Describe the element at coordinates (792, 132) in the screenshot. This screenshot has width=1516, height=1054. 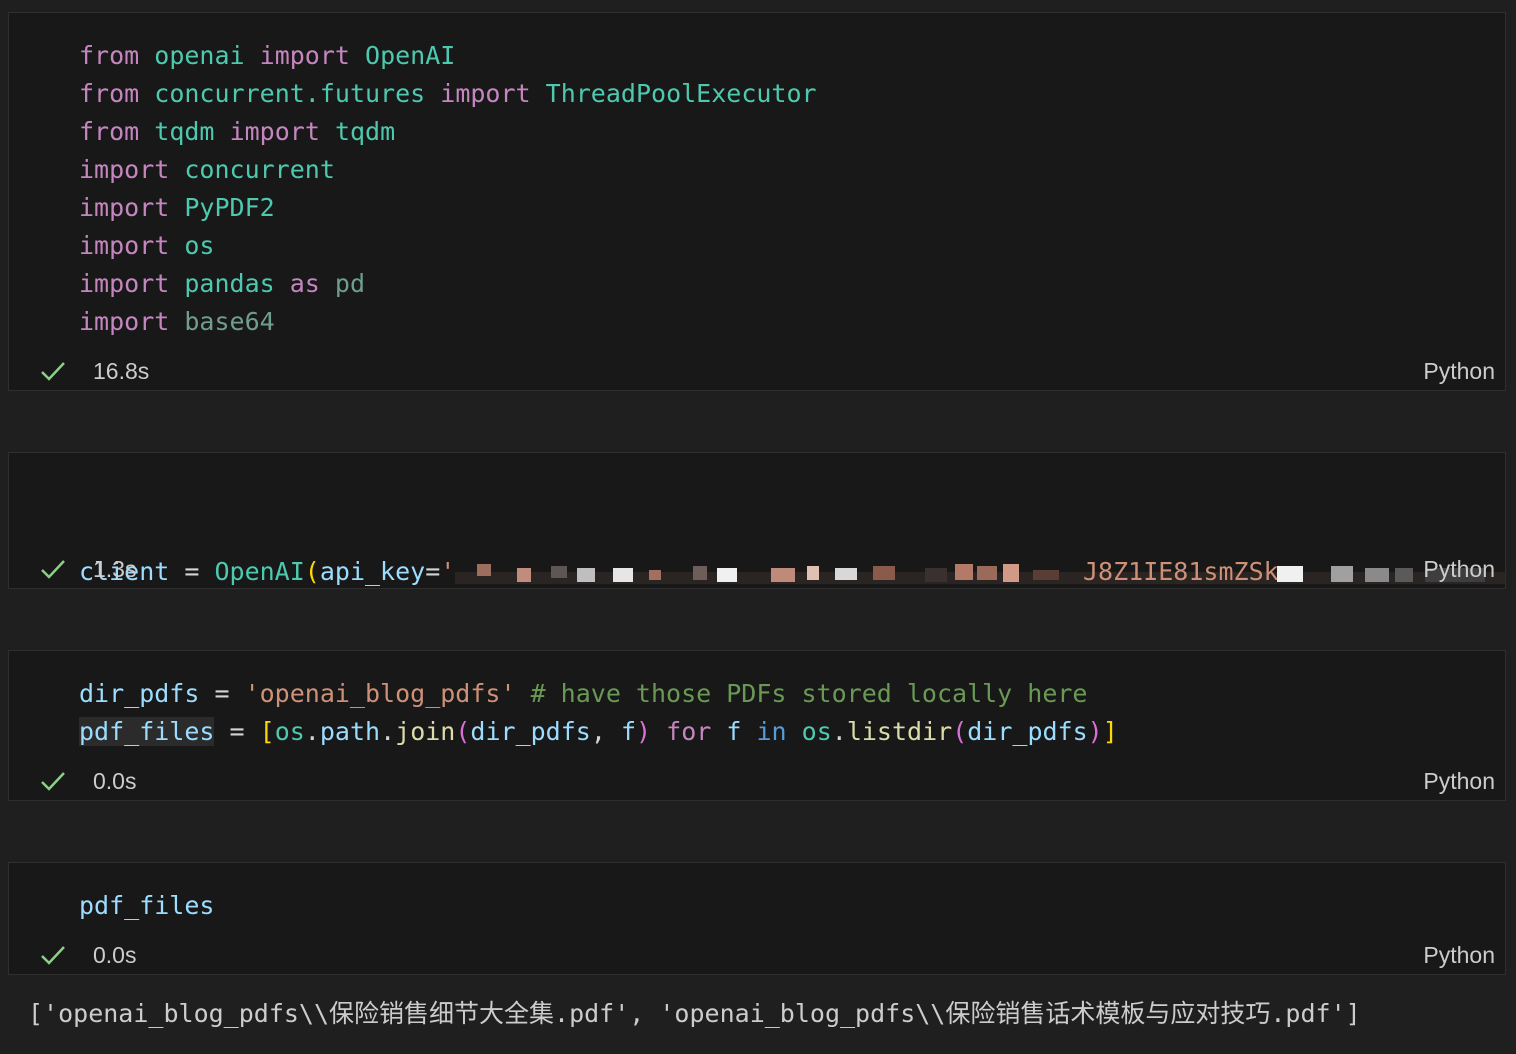
I see `code-line: from tqdm import tqdm` at that location.